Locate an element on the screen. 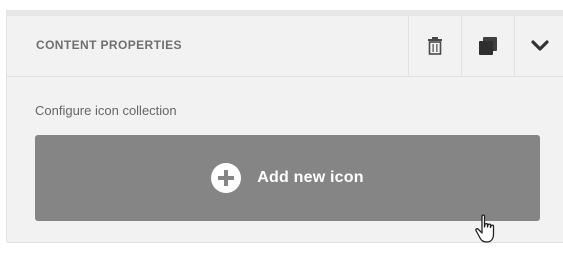 The height and width of the screenshot is (253, 563). duplicate-button is located at coordinates (487, 46).